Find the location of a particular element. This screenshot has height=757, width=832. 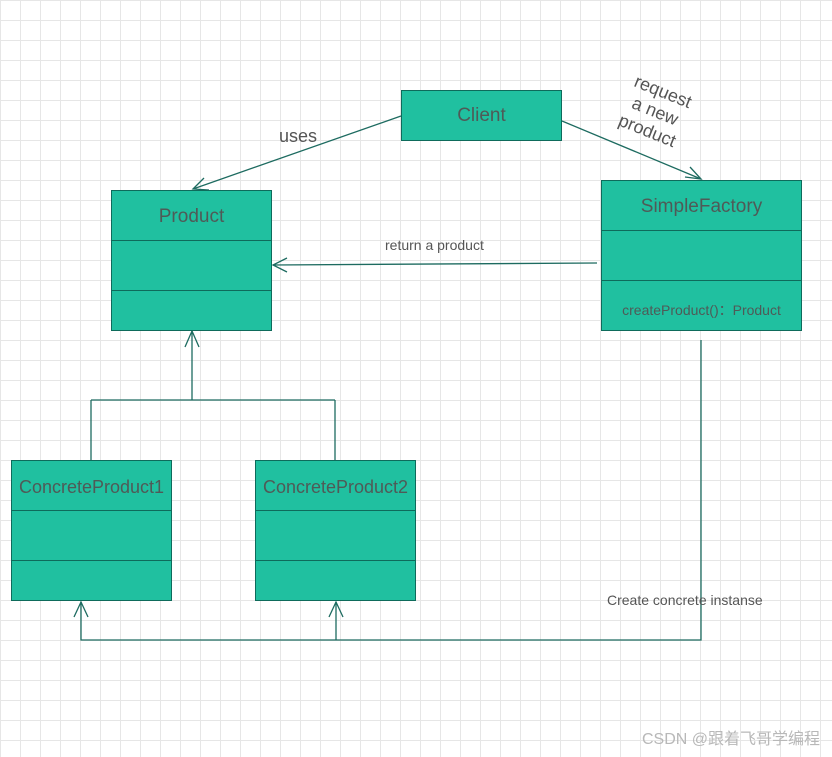

client-class-name: Client is located at coordinates (481, 115).